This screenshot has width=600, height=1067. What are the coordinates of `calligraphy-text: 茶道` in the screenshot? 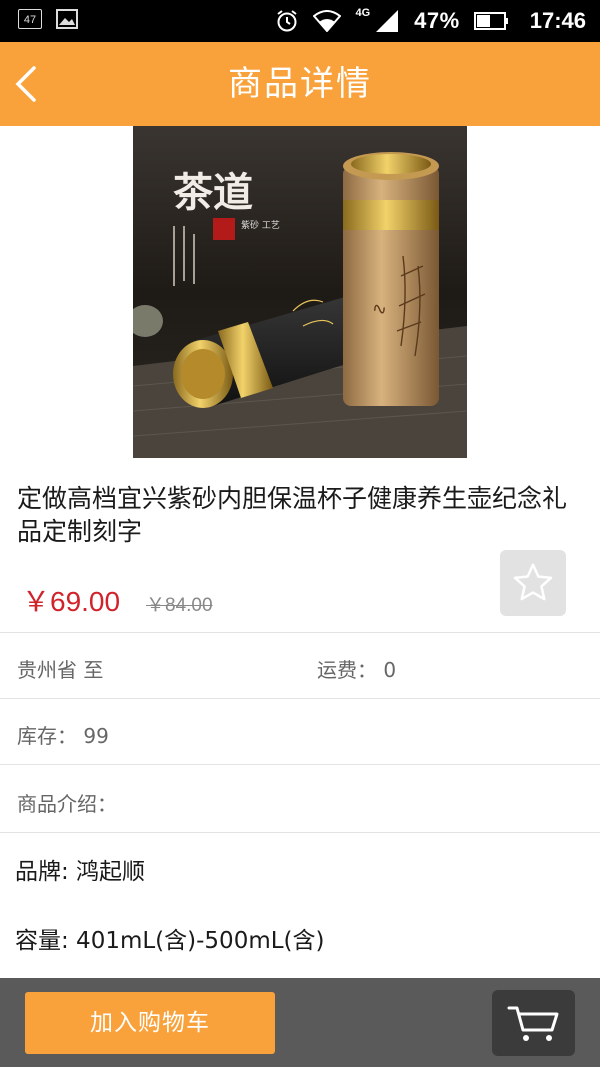 It's located at (213, 192).